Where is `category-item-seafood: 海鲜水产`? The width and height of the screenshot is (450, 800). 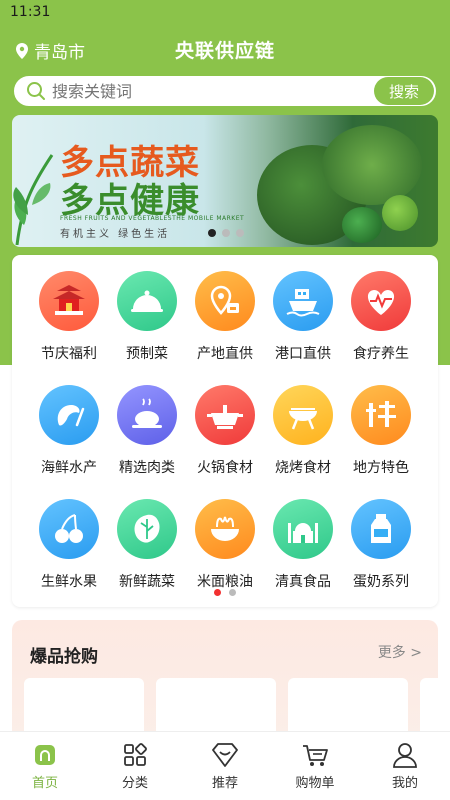
category-item-seafood: 海鲜水产 is located at coordinates (69, 431).